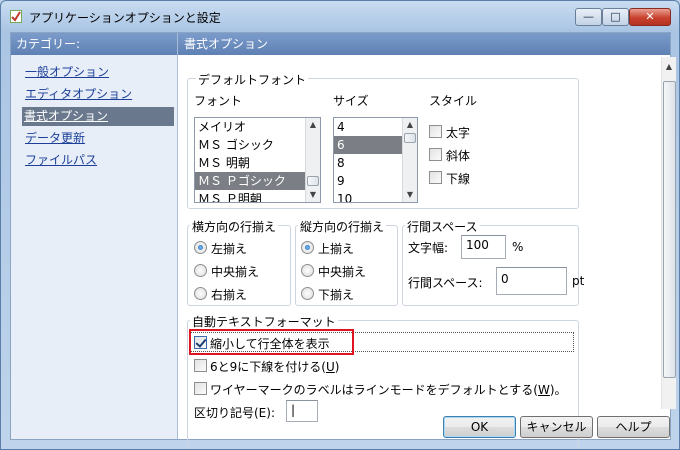  Describe the element at coordinates (252, 79) in the screenshot. I see `default-font-legend: デフォルトフォント` at that location.